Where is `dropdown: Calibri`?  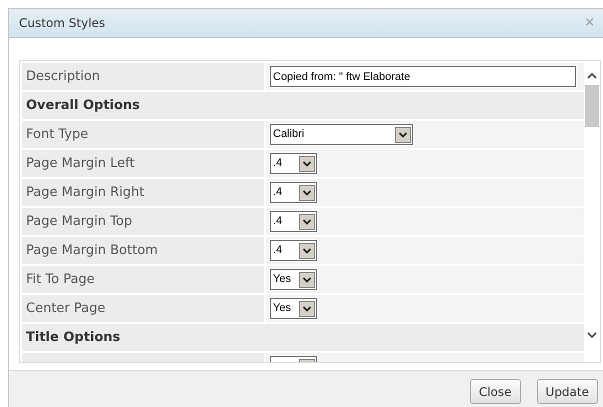 dropdown: Calibri is located at coordinates (341, 134).